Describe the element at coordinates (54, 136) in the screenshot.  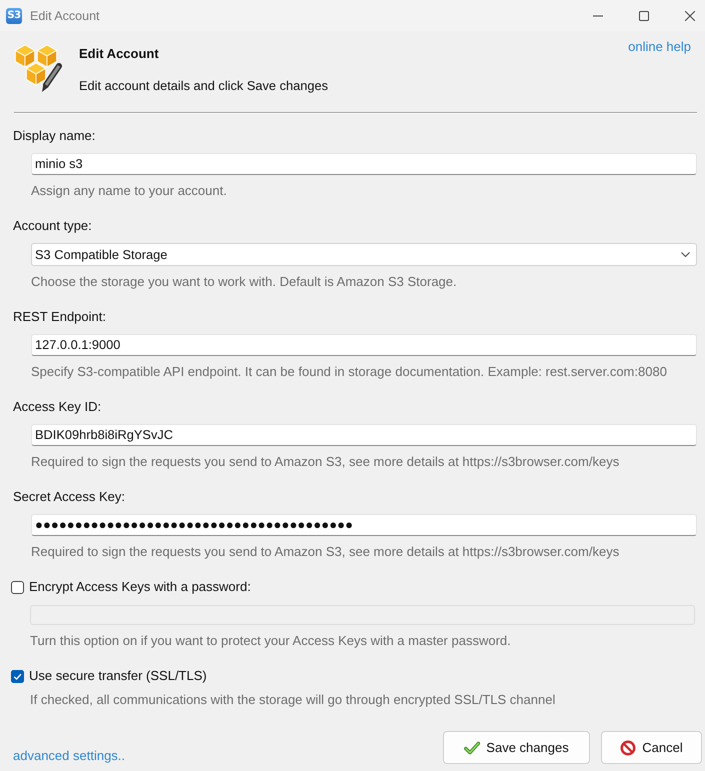
I see `field-label: Display name:` at that location.